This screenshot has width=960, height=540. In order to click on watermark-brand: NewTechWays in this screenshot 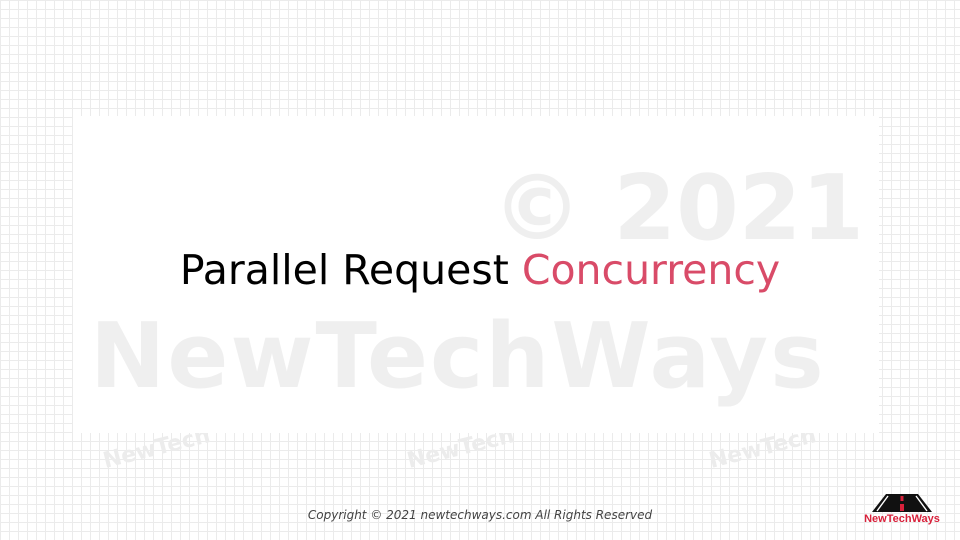, I will do `click(458, 356)`.